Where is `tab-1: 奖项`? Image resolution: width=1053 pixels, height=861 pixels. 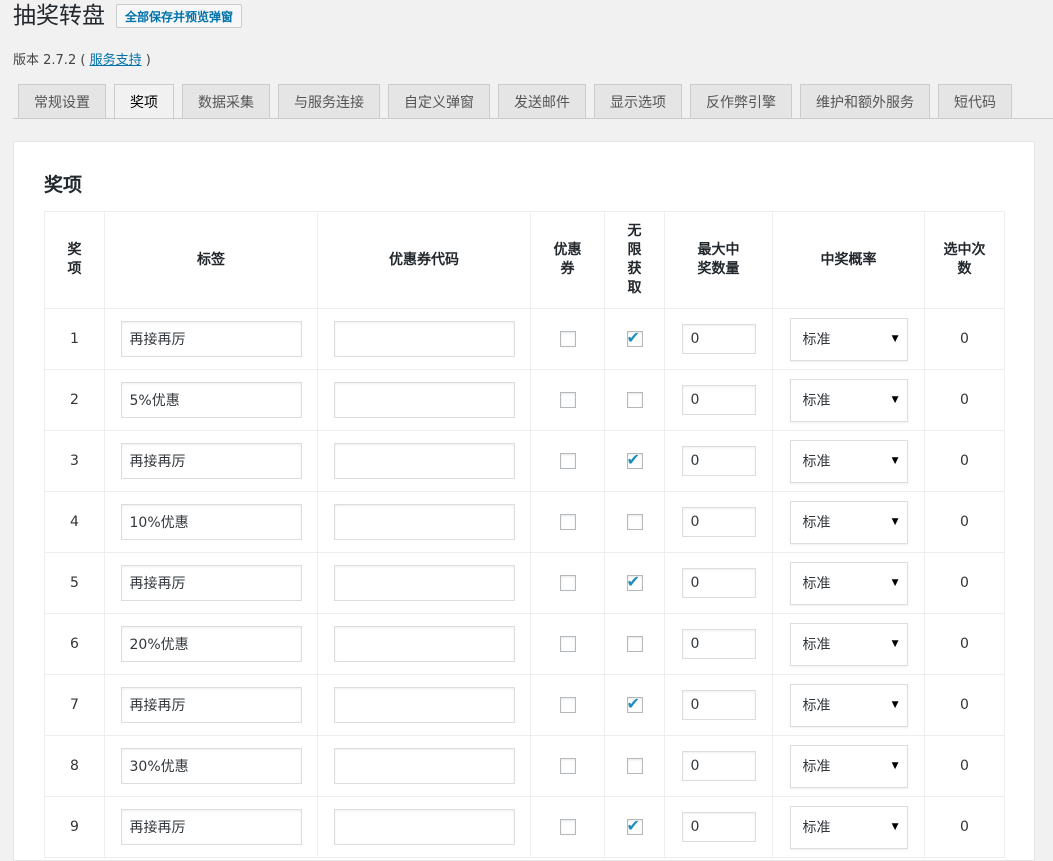
tab-1: 奖项 is located at coordinates (144, 102).